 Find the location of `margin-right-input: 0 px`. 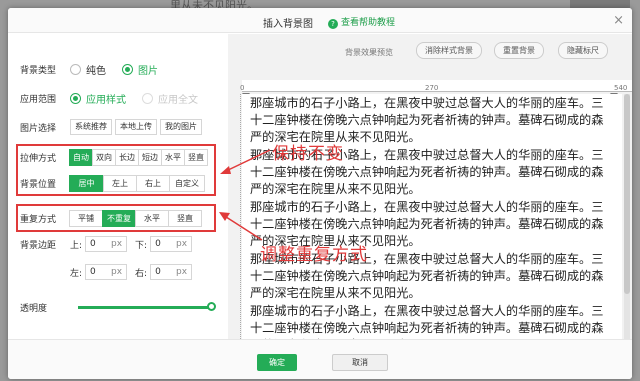

margin-right-input: 0 px is located at coordinates (171, 272).